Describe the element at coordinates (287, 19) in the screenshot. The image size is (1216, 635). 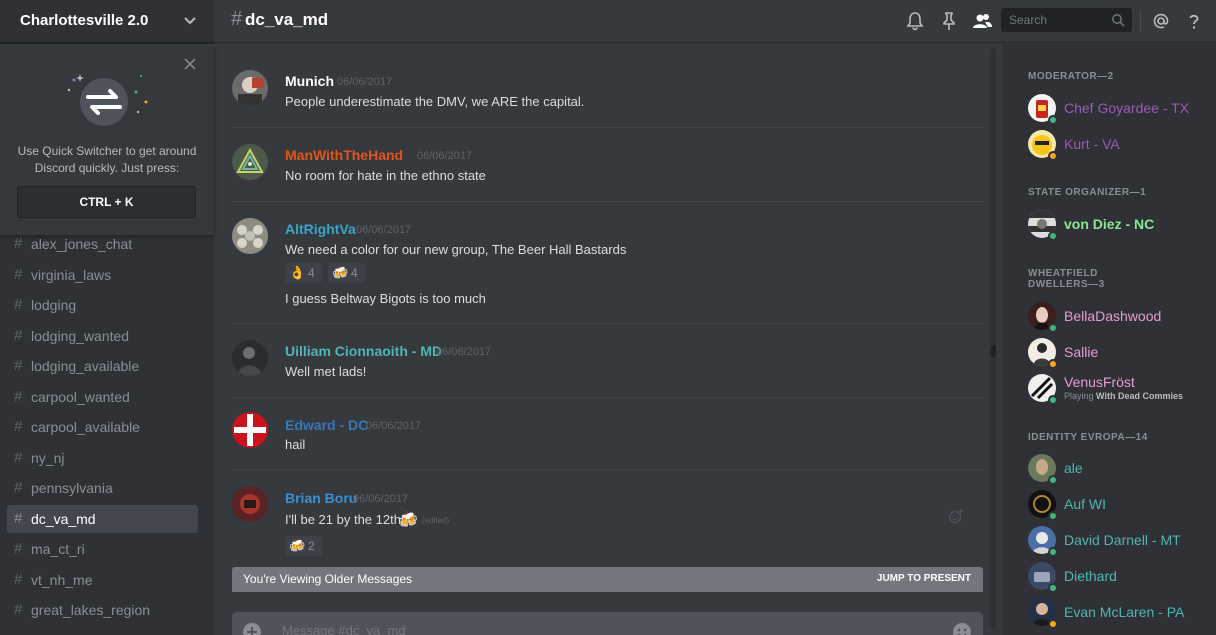
I see `channel-title: dc_va_md` at that location.